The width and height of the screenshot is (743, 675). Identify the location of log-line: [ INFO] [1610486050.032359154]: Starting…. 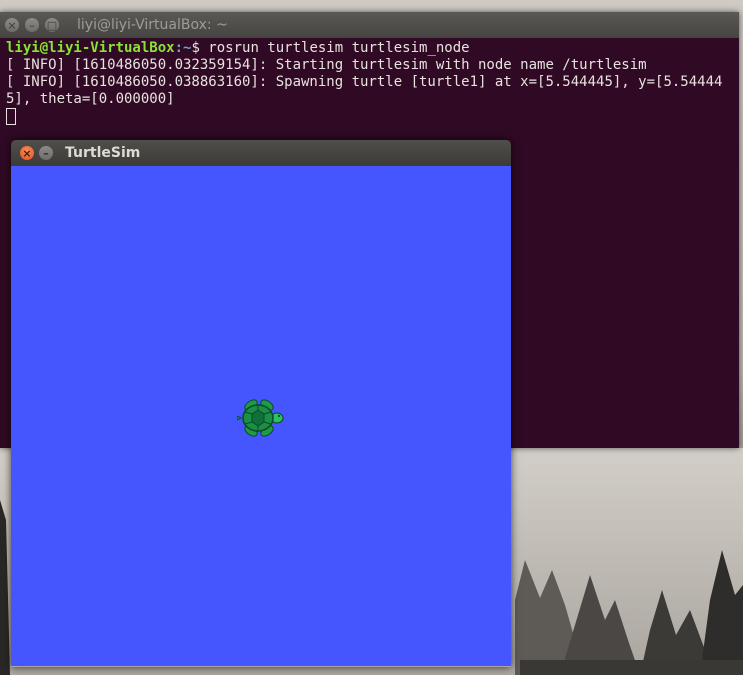
(326, 65).